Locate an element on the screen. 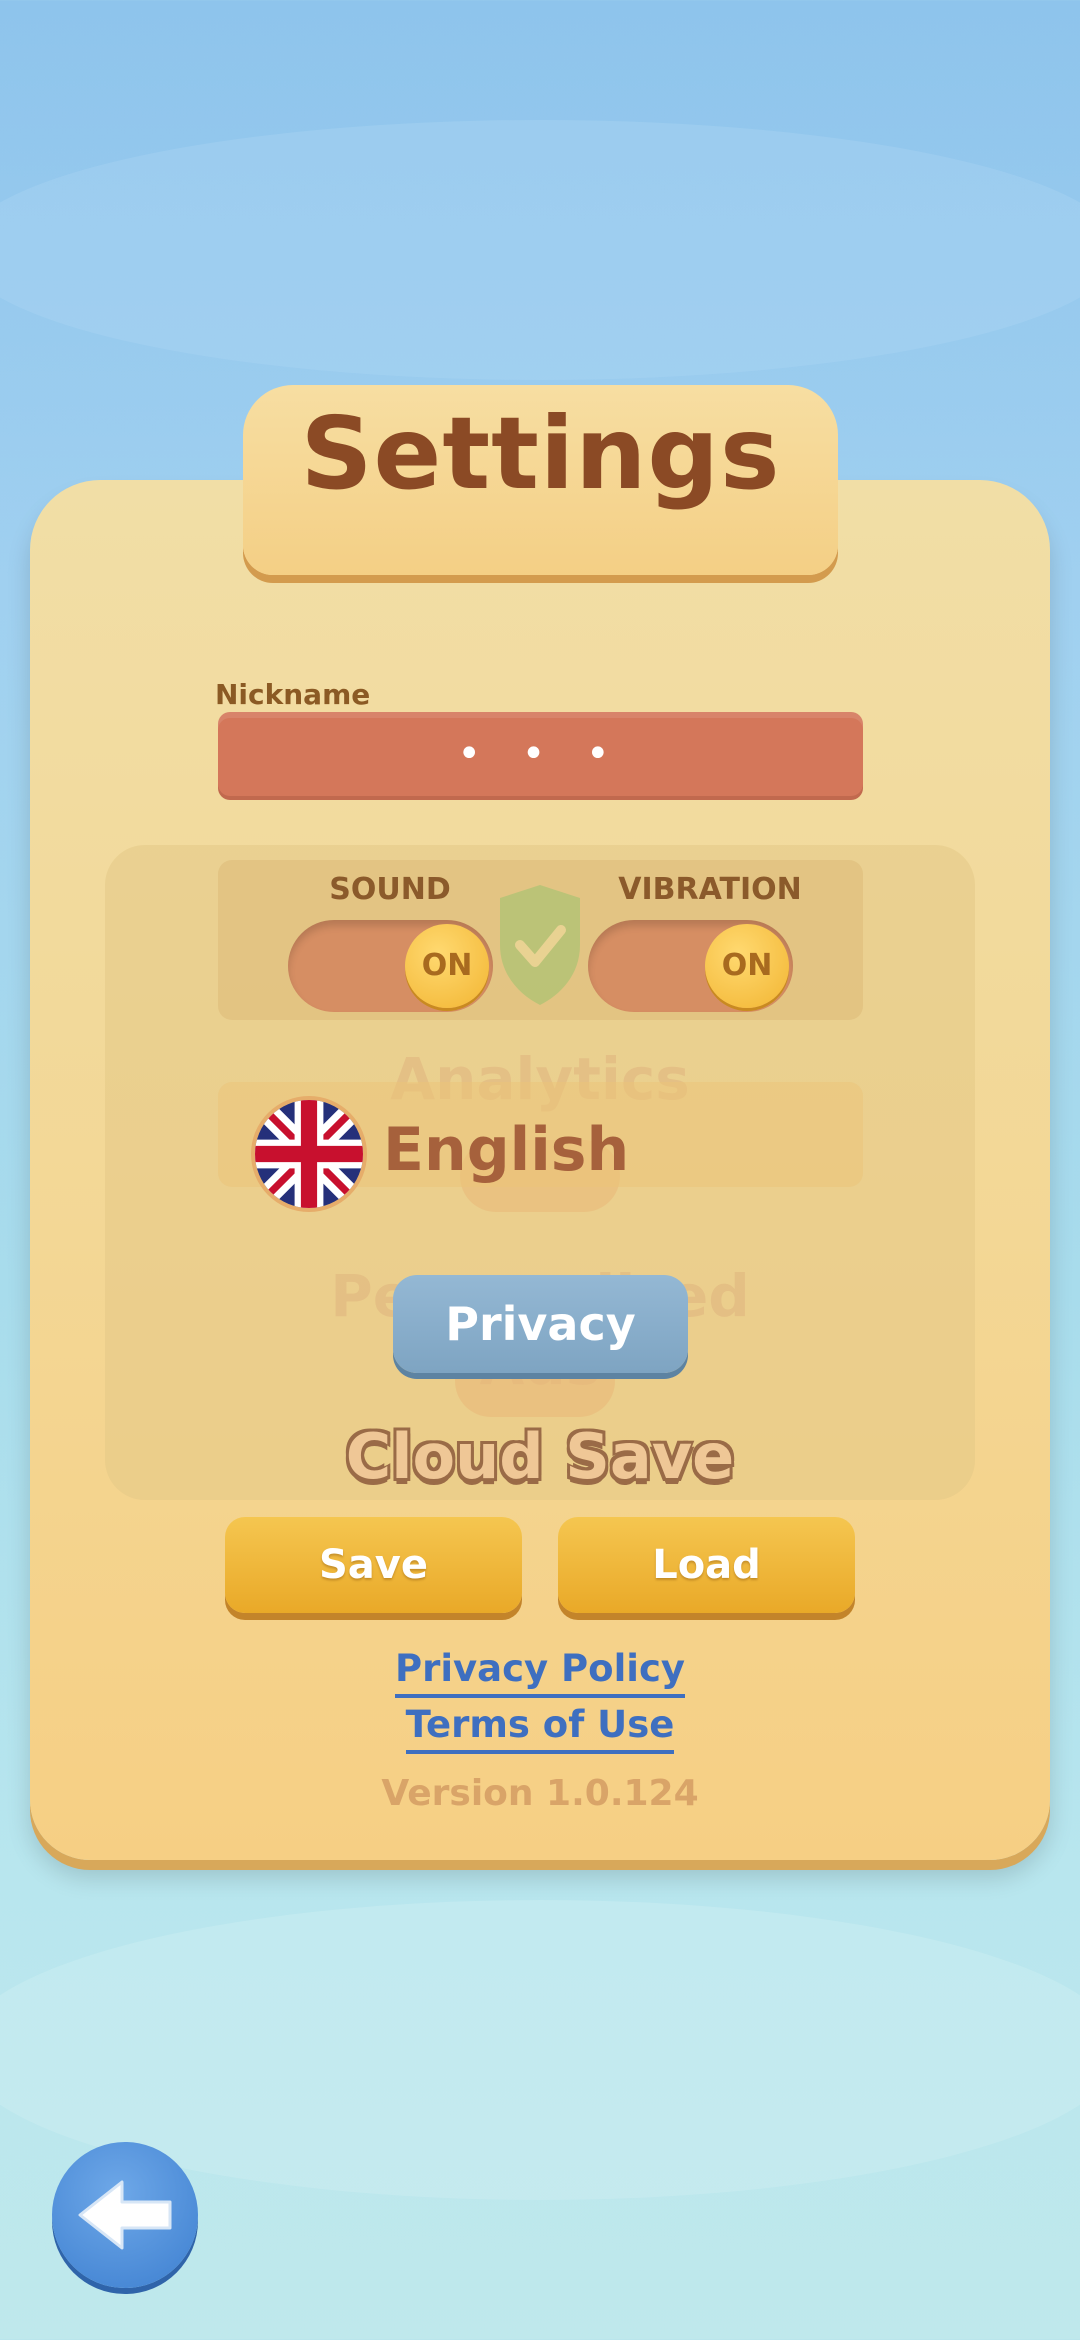 The image size is (1080, 2340). privacy-policy-text: Privacy Policy is located at coordinates (540, 1672).